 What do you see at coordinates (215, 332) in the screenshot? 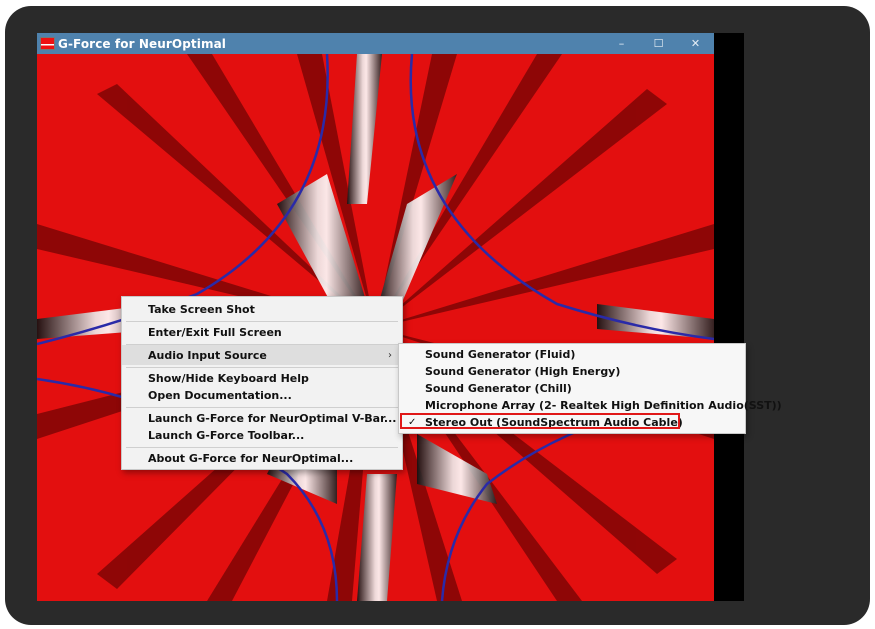
I see `menu-item-label: Enter/Exit Full Screen` at bounding box center [215, 332].